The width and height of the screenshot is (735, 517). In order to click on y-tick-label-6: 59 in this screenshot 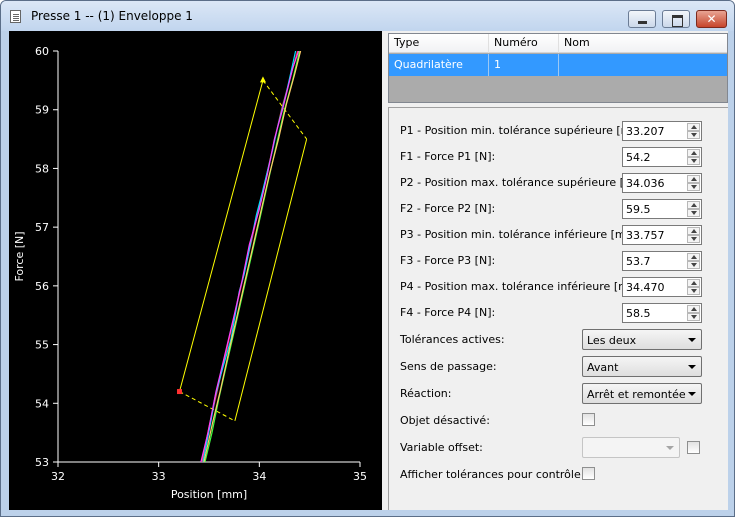, I will do `click(42, 110)`.